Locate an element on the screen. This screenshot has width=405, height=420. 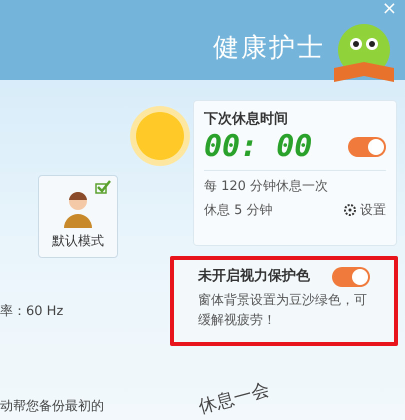
refresh-rate-text: 率：60 Hz is located at coordinates (32, 312).